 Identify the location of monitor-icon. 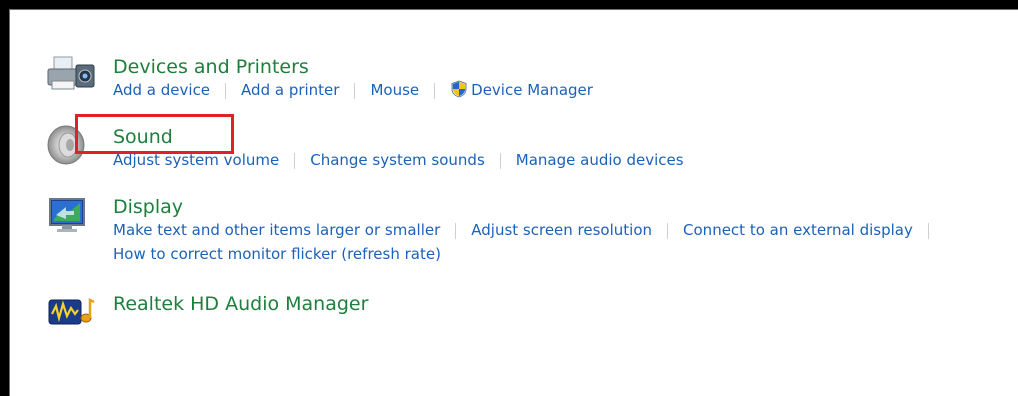
(67, 215).